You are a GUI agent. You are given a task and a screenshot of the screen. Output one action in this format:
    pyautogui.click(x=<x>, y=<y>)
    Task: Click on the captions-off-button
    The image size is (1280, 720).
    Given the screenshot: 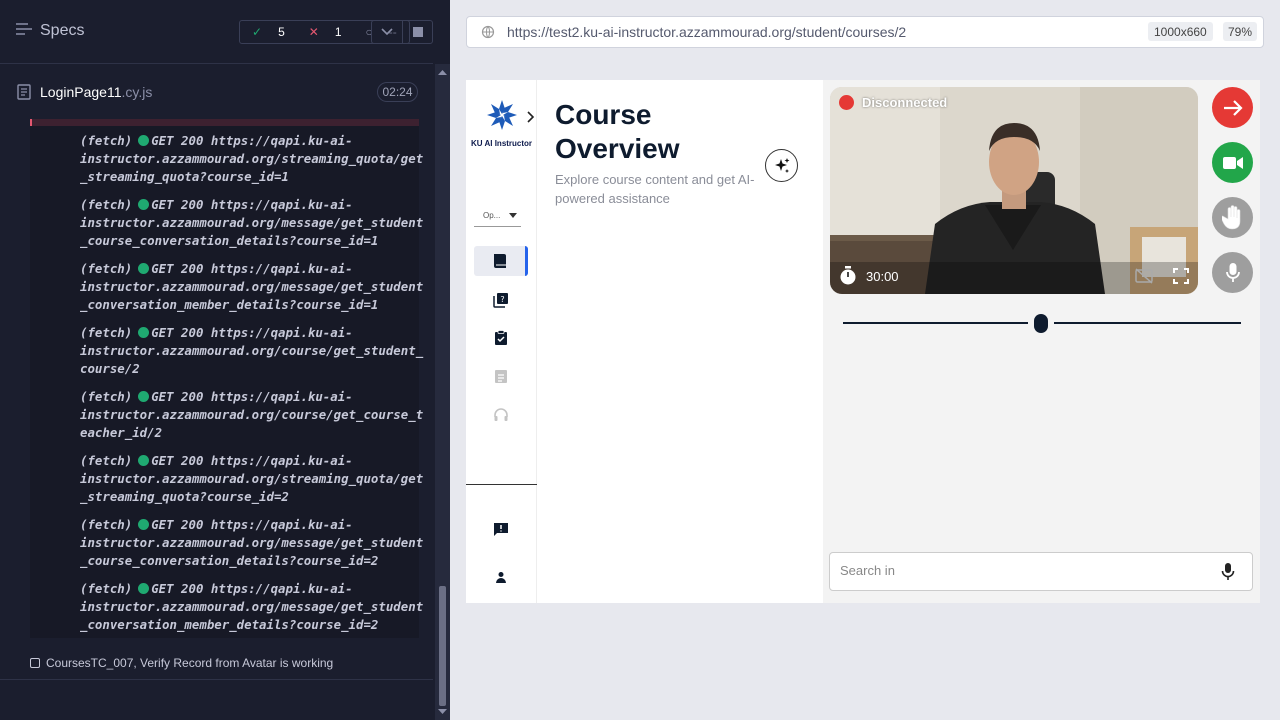 What is the action you would take?
    pyautogui.click(x=1144, y=278)
    